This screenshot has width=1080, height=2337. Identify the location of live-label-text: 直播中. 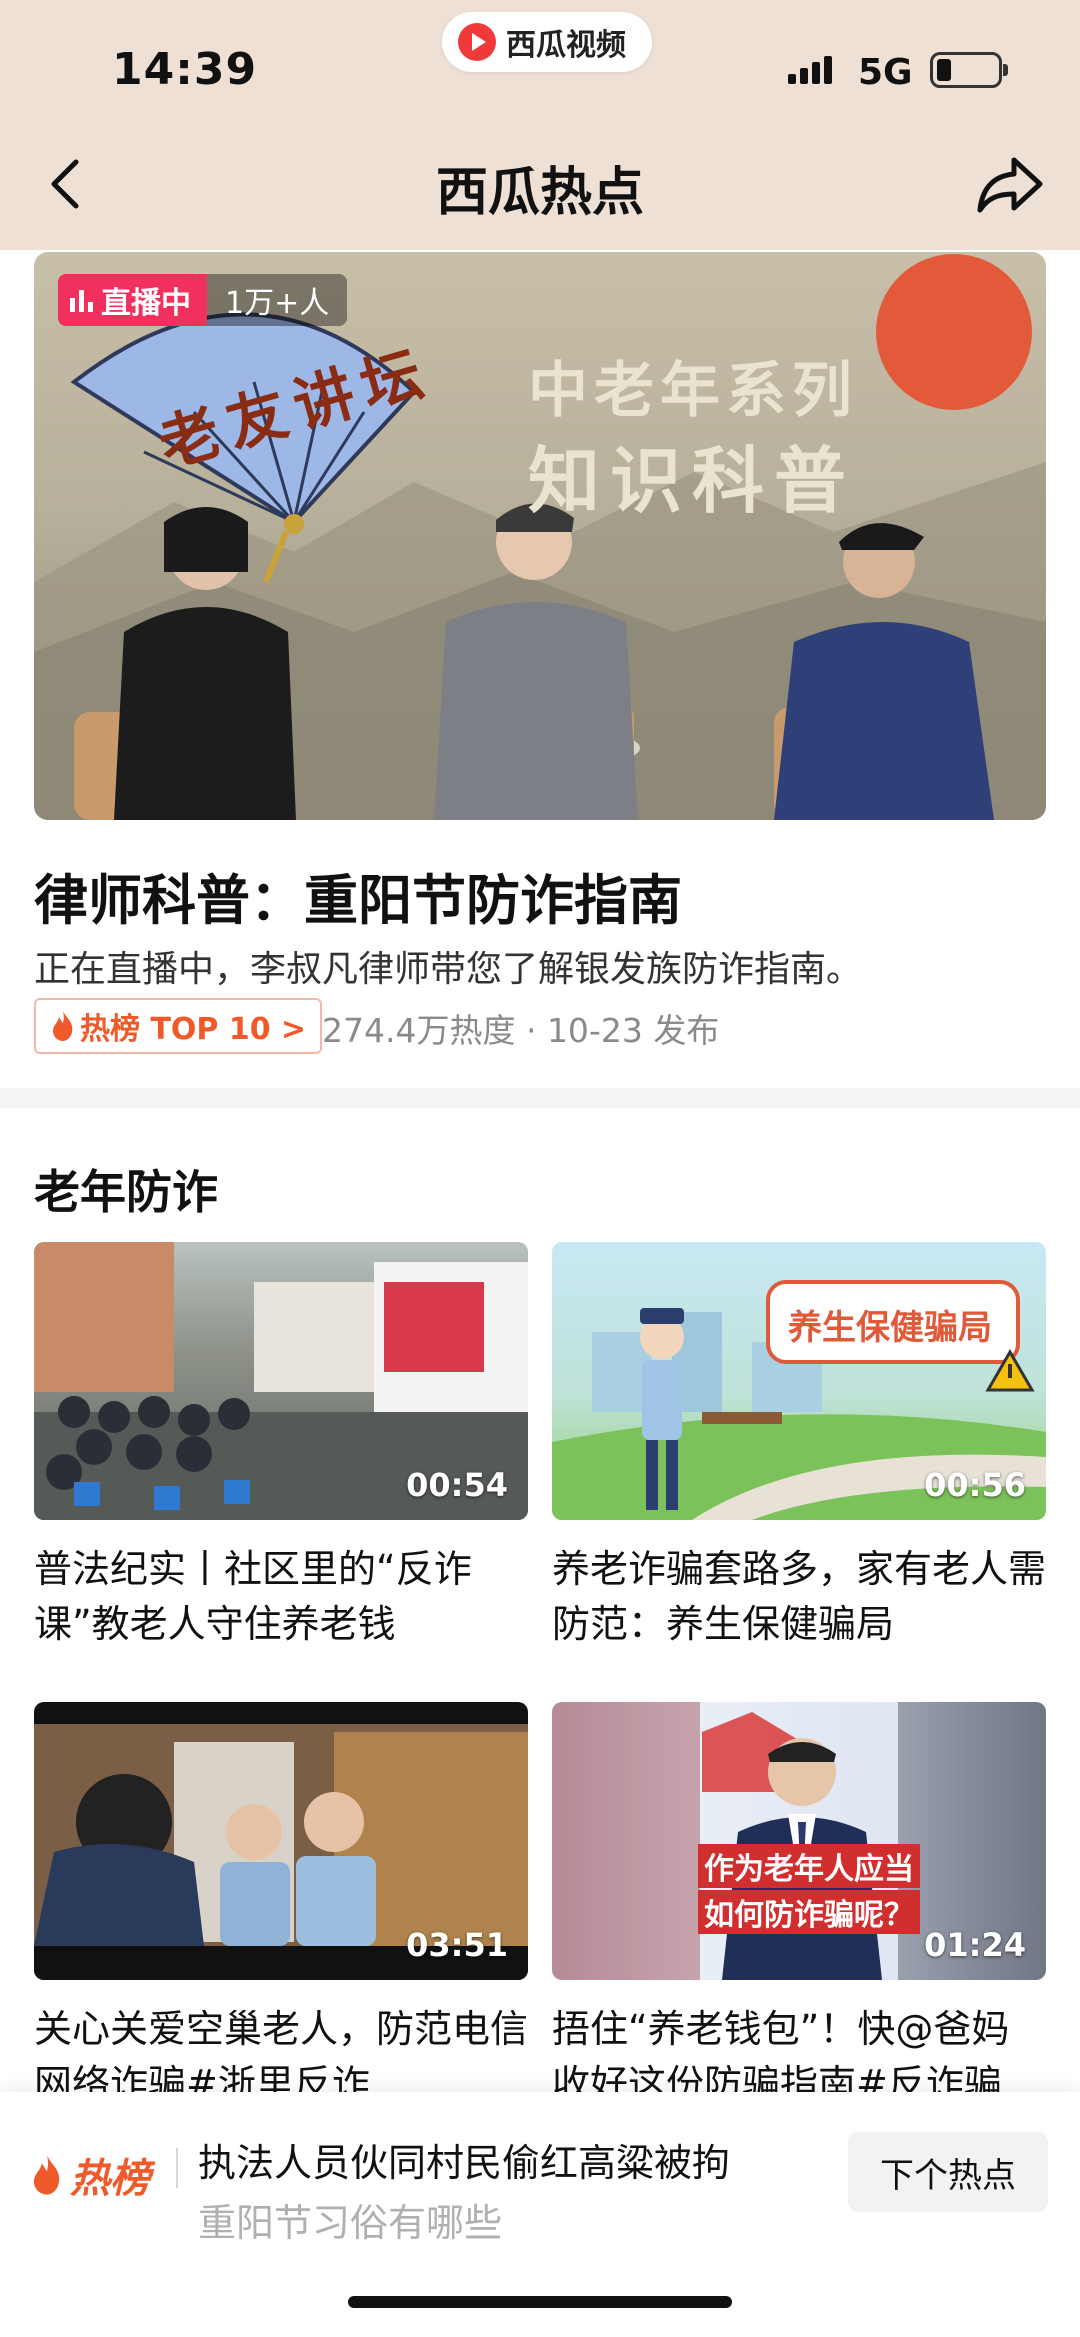
(146, 303).